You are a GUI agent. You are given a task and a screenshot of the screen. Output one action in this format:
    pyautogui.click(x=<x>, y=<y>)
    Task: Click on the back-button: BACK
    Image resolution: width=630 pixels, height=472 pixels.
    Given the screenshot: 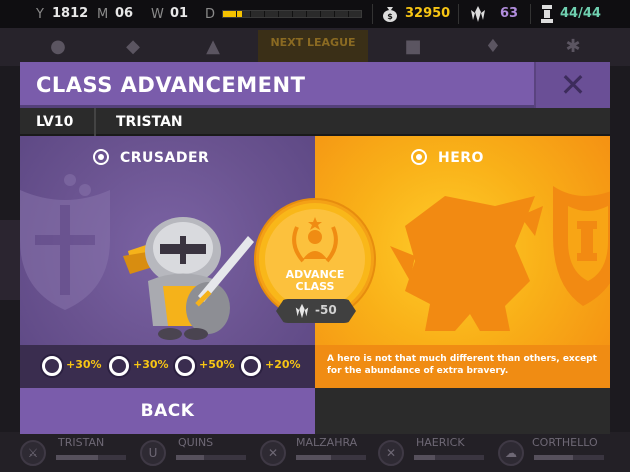 What is the action you would take?
    pyautogui.click(x=167, y=411)
    